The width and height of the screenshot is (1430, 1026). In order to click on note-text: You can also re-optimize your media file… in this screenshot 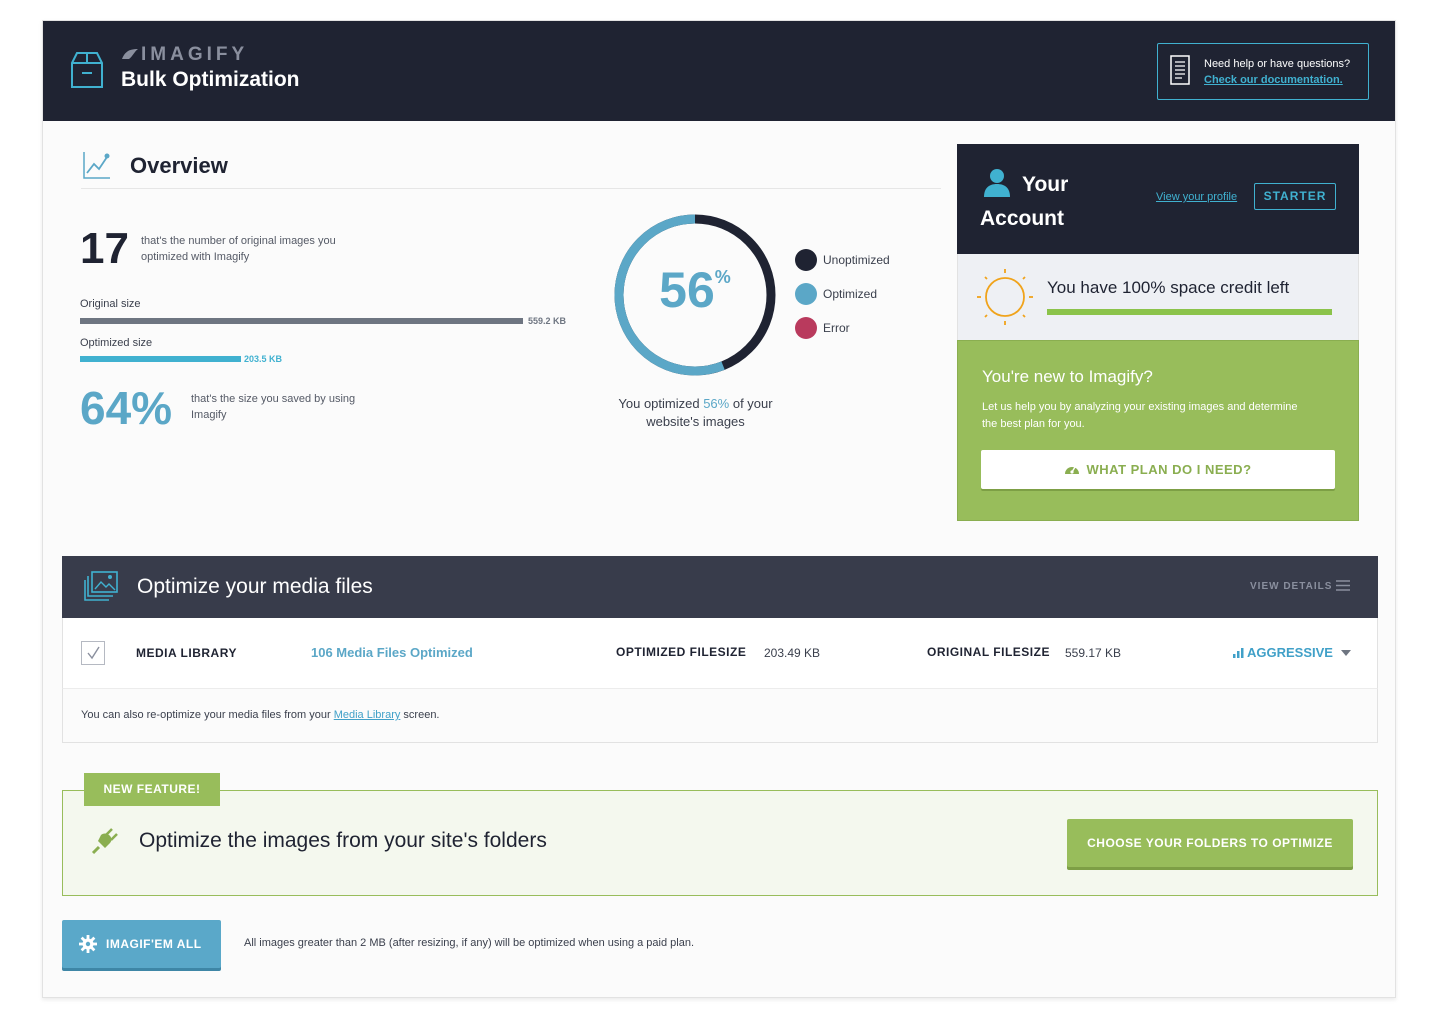, I will do `click(207, 715)`.